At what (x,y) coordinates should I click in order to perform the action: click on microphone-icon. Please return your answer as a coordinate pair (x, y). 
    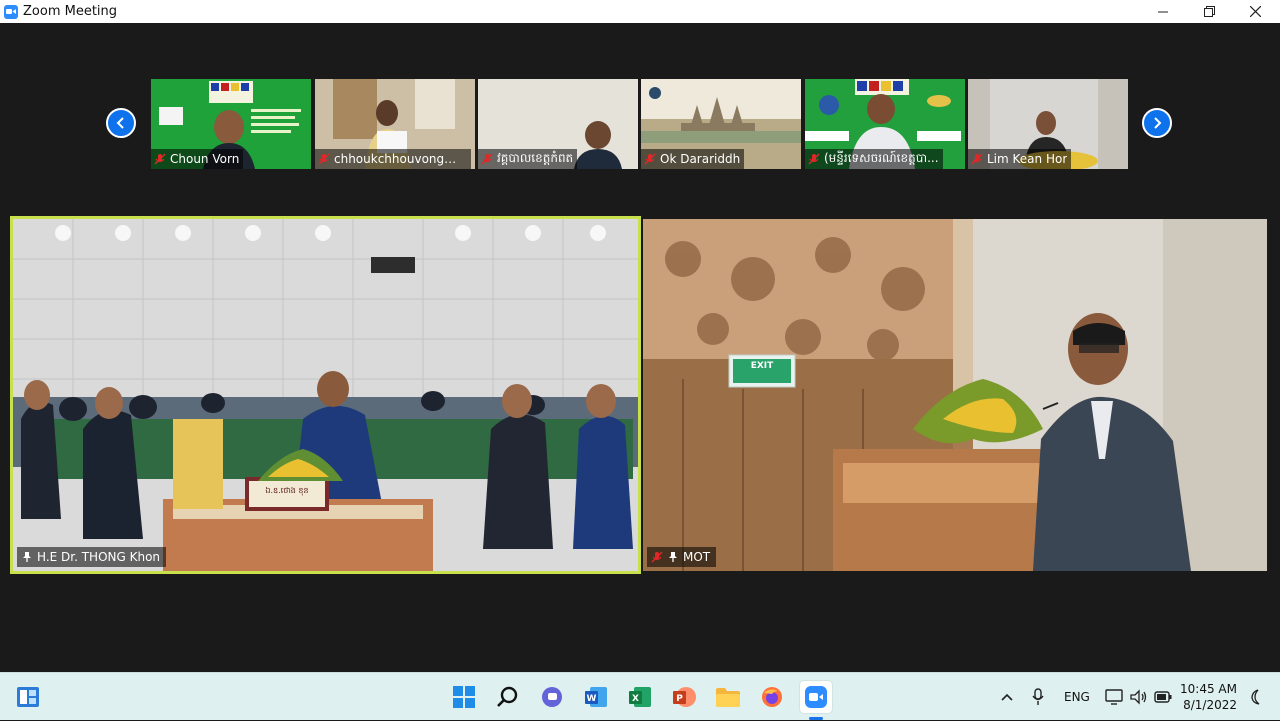
    Looking at the image, I should click on (1038, 696).